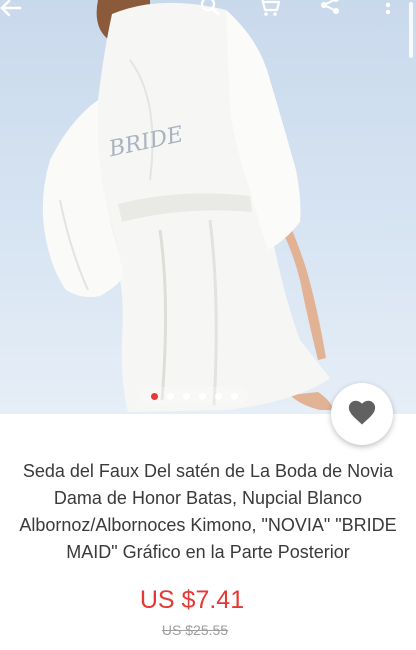  What do you see at coordinates (330, 11) in the screenshot?
I see `share-icon` at bounding box center [330, 11].